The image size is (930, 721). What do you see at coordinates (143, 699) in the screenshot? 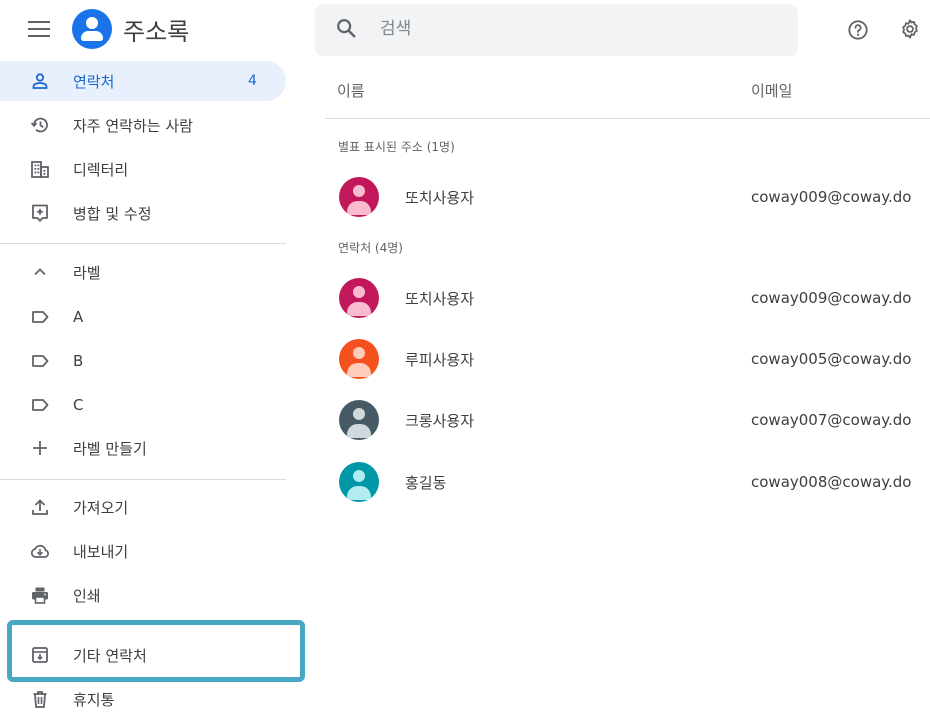
I see `sidebar-item-trash: 휴지통` at bounding box center [143, 699].